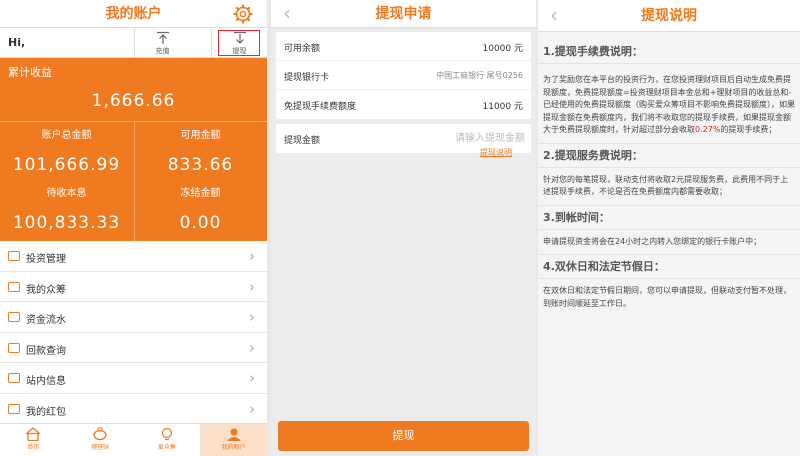 This screenshot has height=456, width=800. What do you see at coordinates (14, 256) in the screenshot?
I see `briefcase-icon` at bounding box center [14, 256].